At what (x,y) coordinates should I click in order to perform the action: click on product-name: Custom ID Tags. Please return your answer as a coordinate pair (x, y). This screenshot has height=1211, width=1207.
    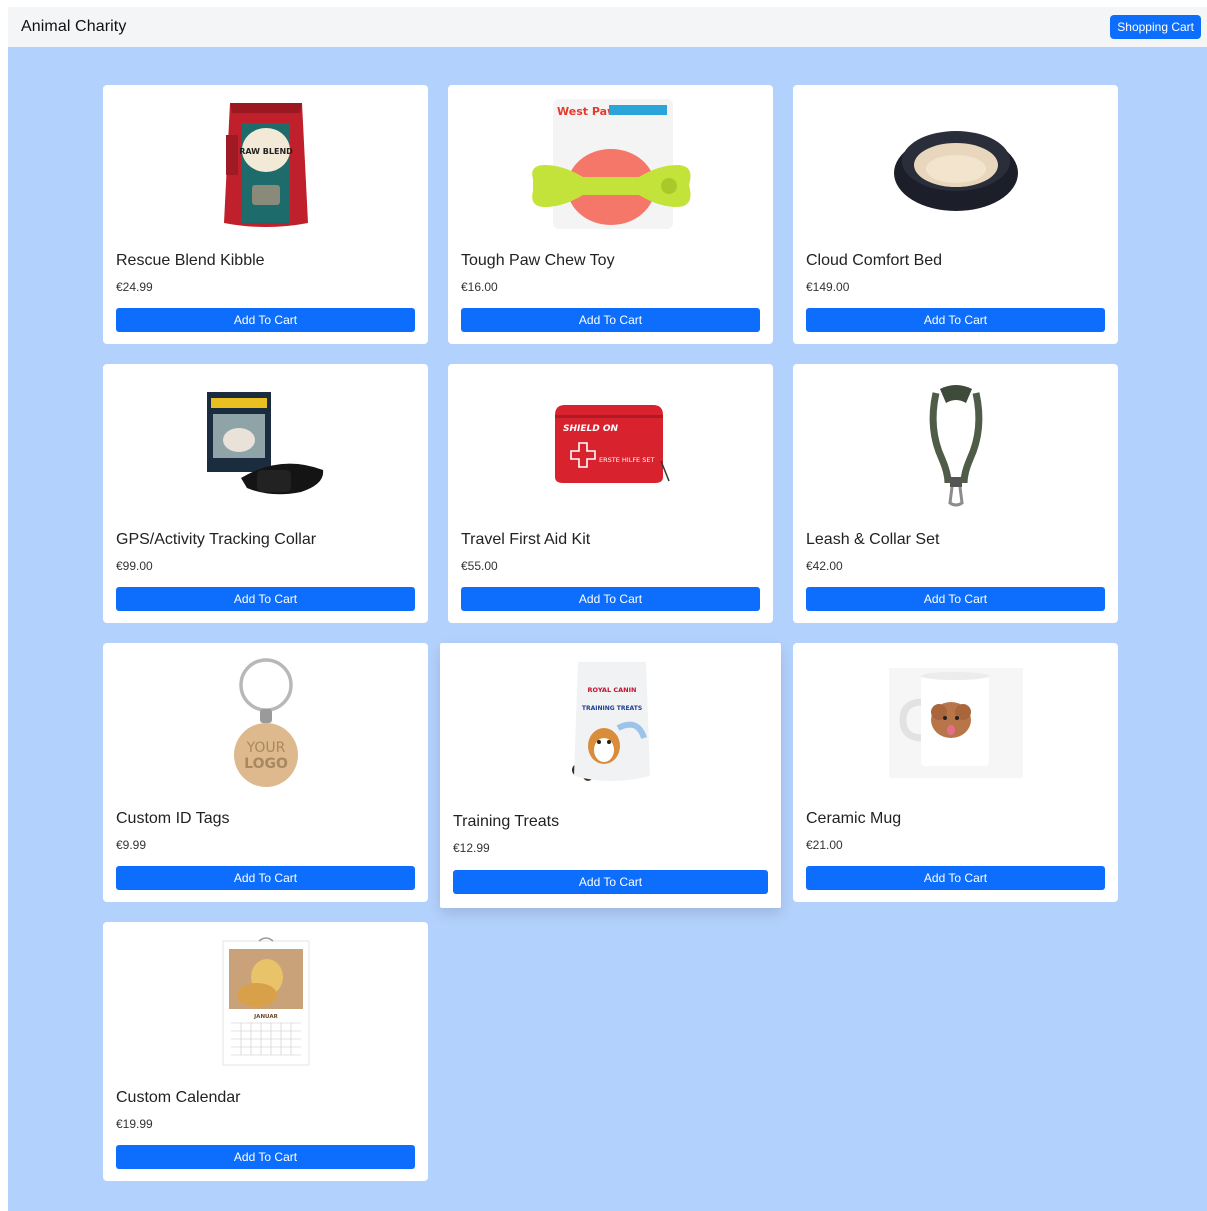
    Looking at the image, I should click on (173, 818).